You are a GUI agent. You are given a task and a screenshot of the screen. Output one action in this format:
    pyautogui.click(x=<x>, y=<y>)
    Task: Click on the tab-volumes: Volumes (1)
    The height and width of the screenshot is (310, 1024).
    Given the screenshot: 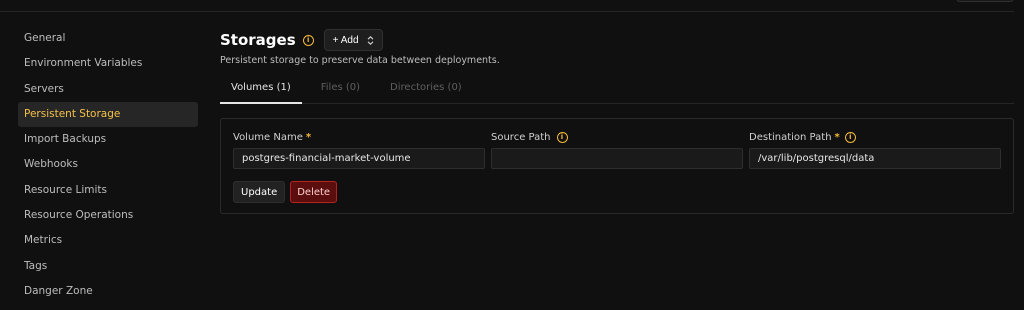 What is the action you would take?
    pyautogui.click(x=261, y=91)
    